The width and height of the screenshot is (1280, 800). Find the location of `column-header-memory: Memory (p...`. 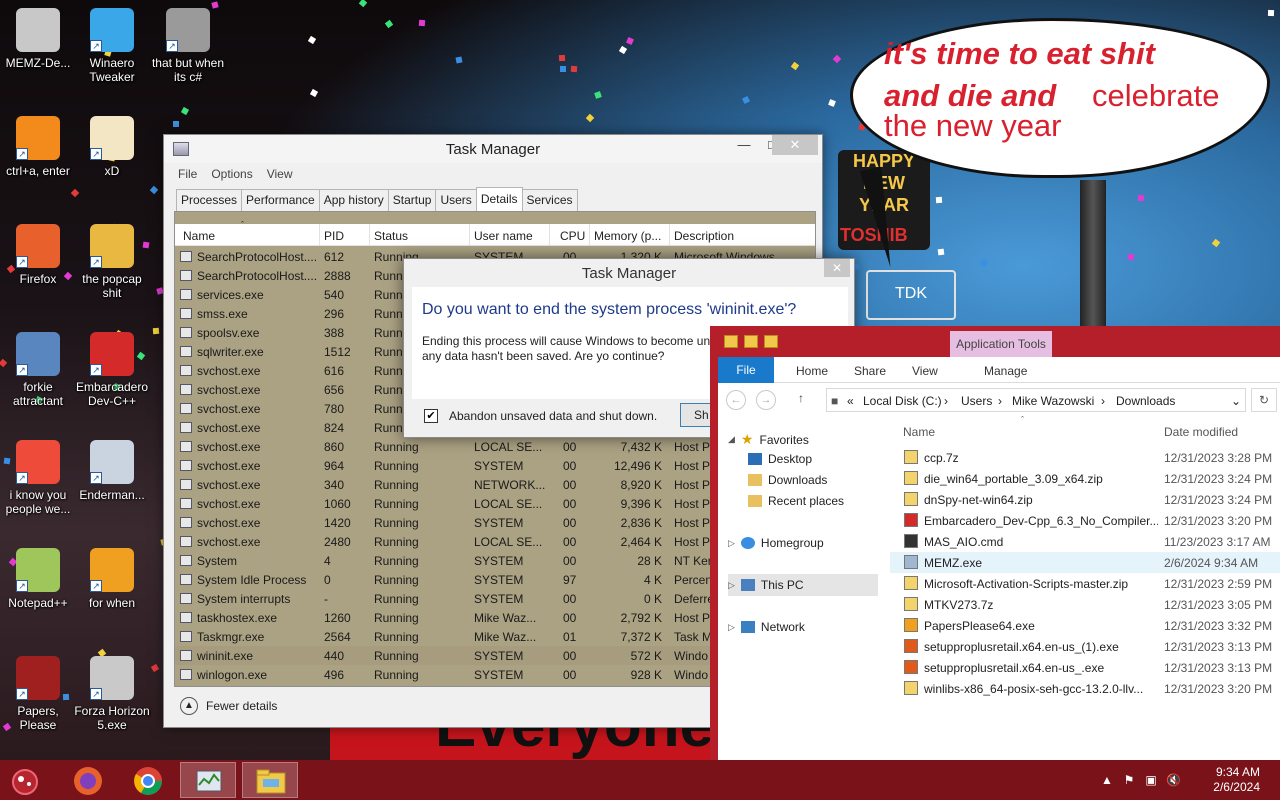

column-header-memory: Memory (p... is located at coordinates (627, 236).